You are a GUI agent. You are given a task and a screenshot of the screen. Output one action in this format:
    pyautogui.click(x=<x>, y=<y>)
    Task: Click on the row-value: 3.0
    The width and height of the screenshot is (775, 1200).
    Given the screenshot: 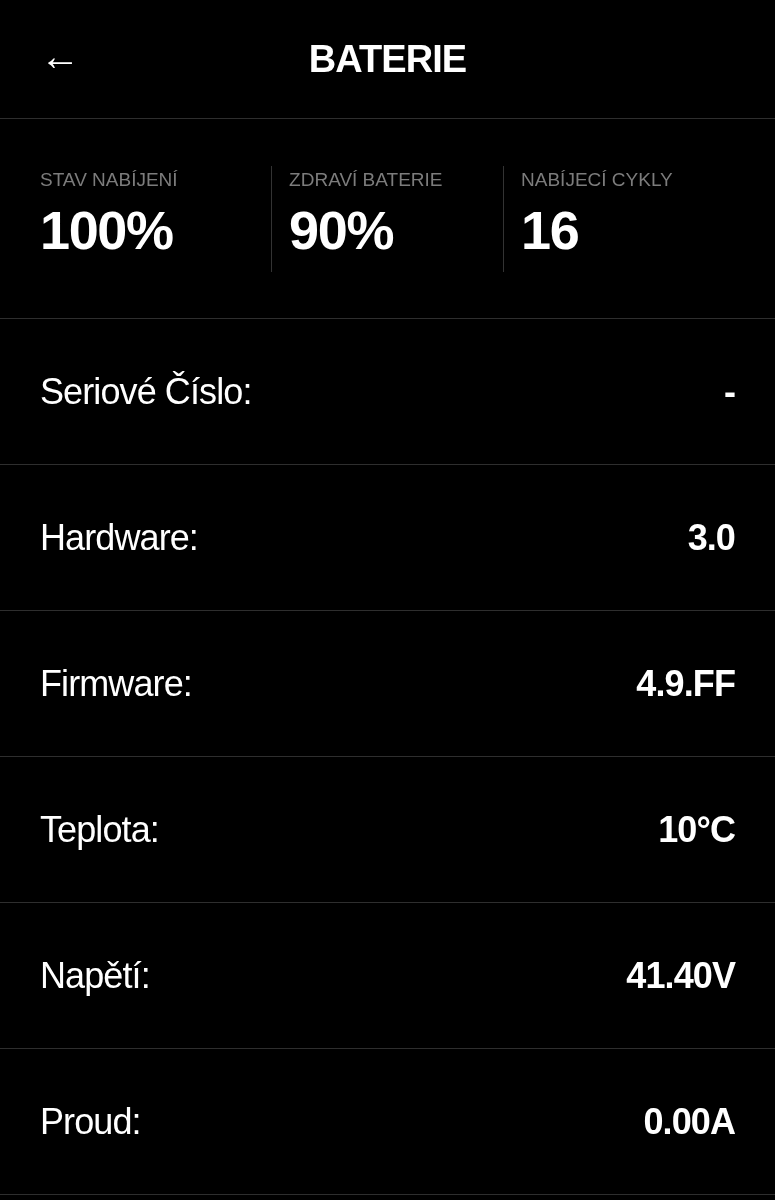 What is the action you would take?
    pyautogui.click(x=711, y=537)
    